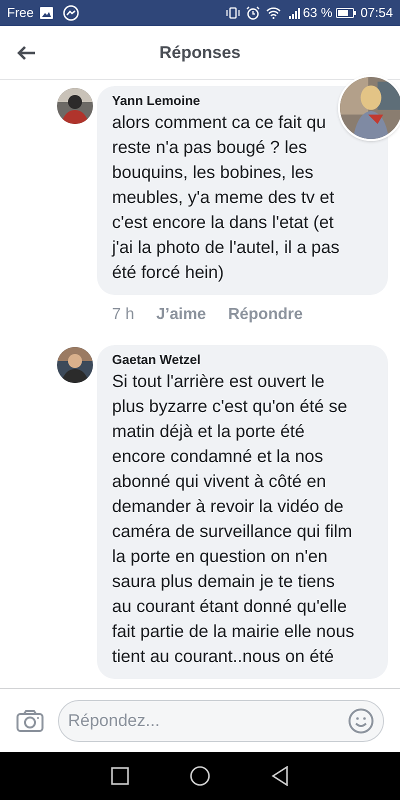 This screenshot has height=800, width=400. I want to click on image-icon, so click(46, 13).